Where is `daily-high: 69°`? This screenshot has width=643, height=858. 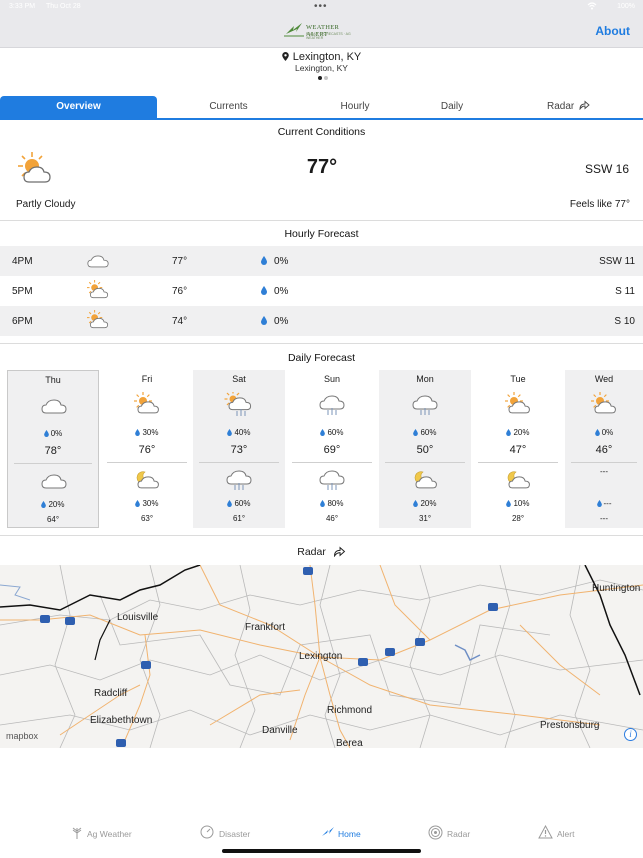
daily-high: 69° is located at coordinates (332, 450).